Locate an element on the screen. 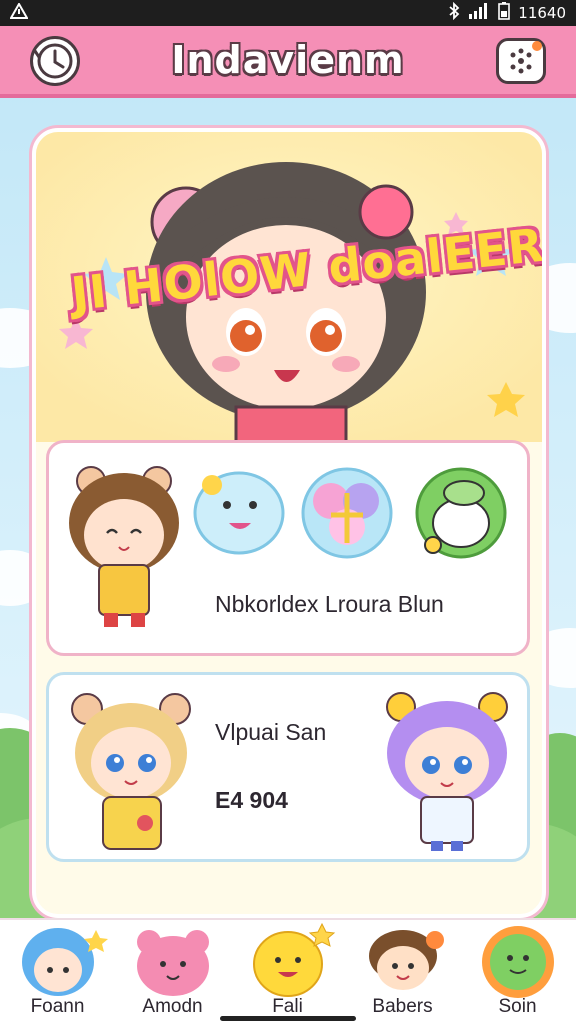  profile-illustrations is located at coordinates (289, 771).